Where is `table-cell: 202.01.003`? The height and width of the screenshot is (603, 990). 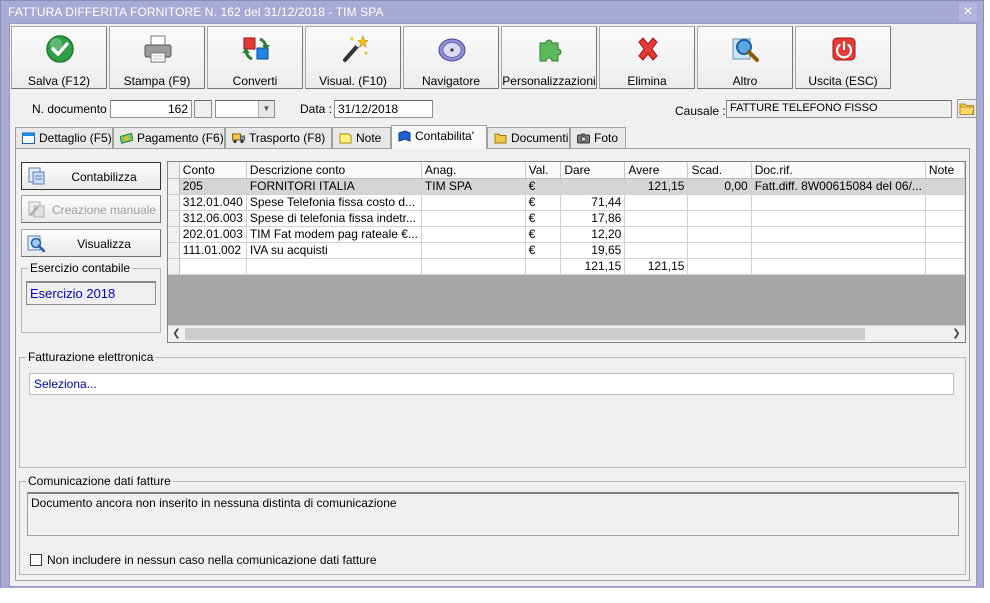
table-cell: 202.01.003 is located at coordinates (213, 234).